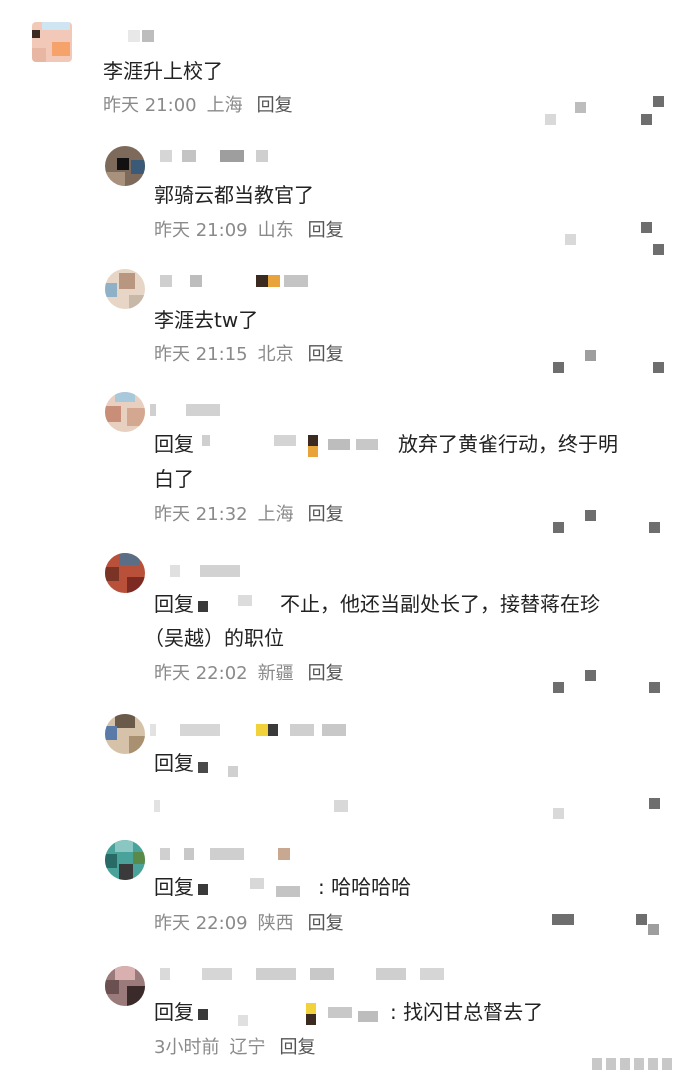 This screenshot has height=1080, width=686. Describe the element at coordinates (214, 638) in the screenshot. I see `comment-text-continued: （吴越）的职位` at that location.